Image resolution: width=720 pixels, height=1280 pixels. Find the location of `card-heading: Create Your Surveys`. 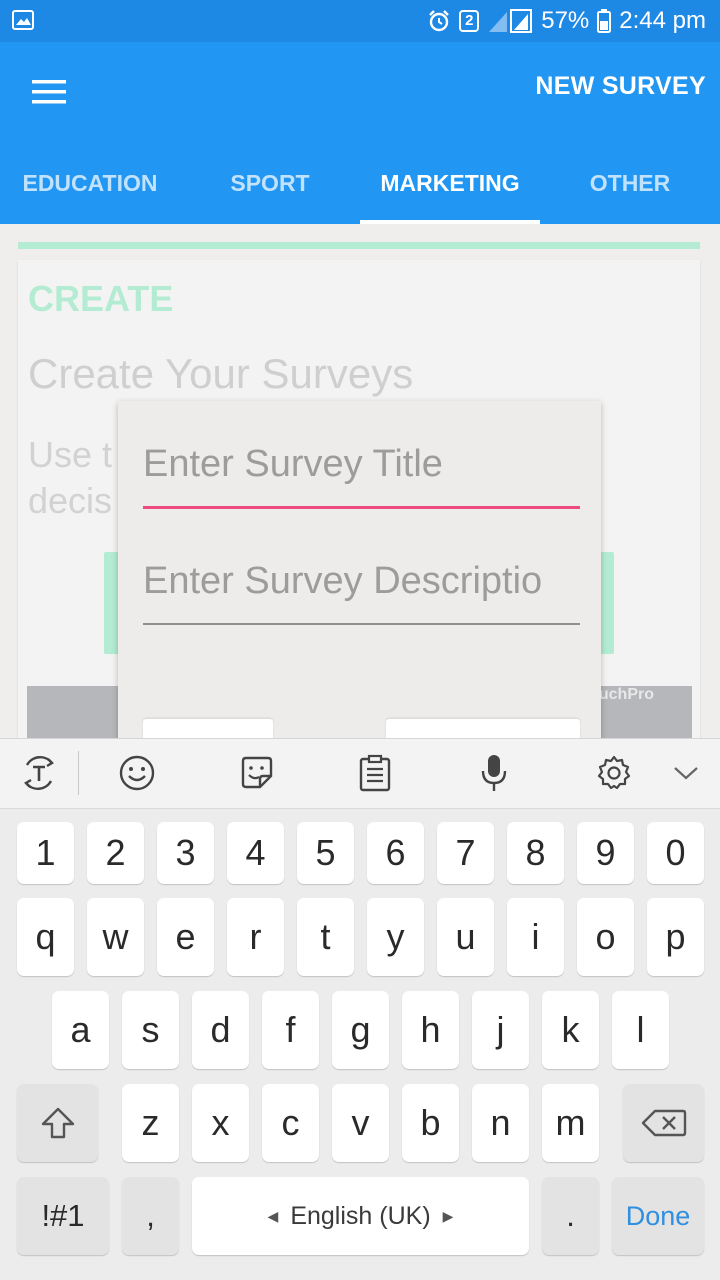

card-heading: Create Your Surveys is located at coordinates (221, 373).